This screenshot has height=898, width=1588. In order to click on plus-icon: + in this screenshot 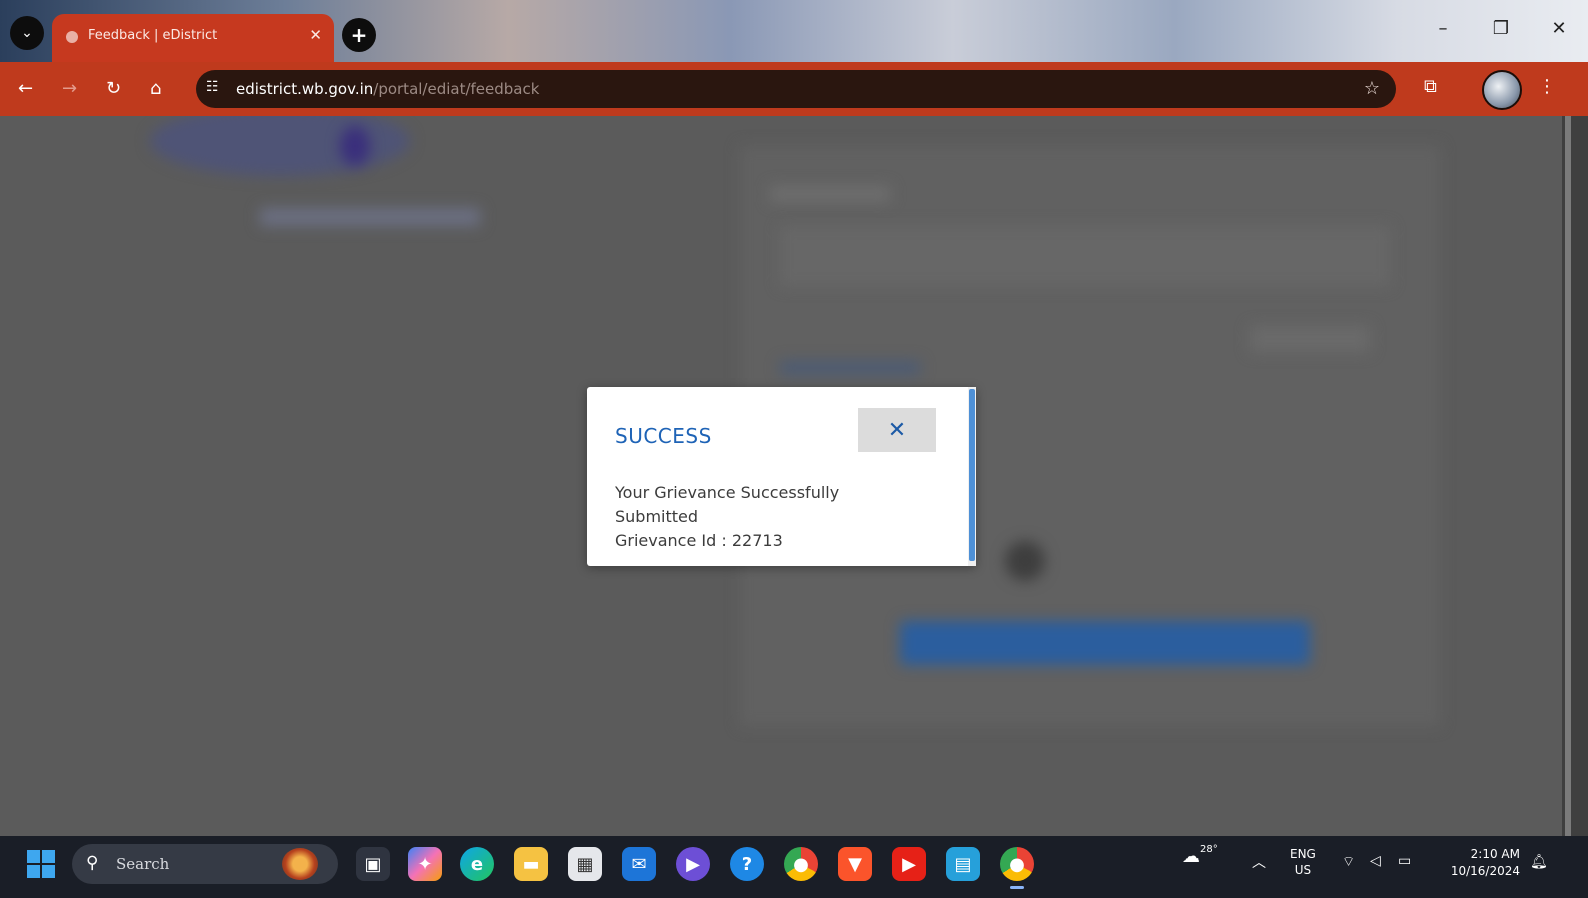, I will do `click(359, 35)`.